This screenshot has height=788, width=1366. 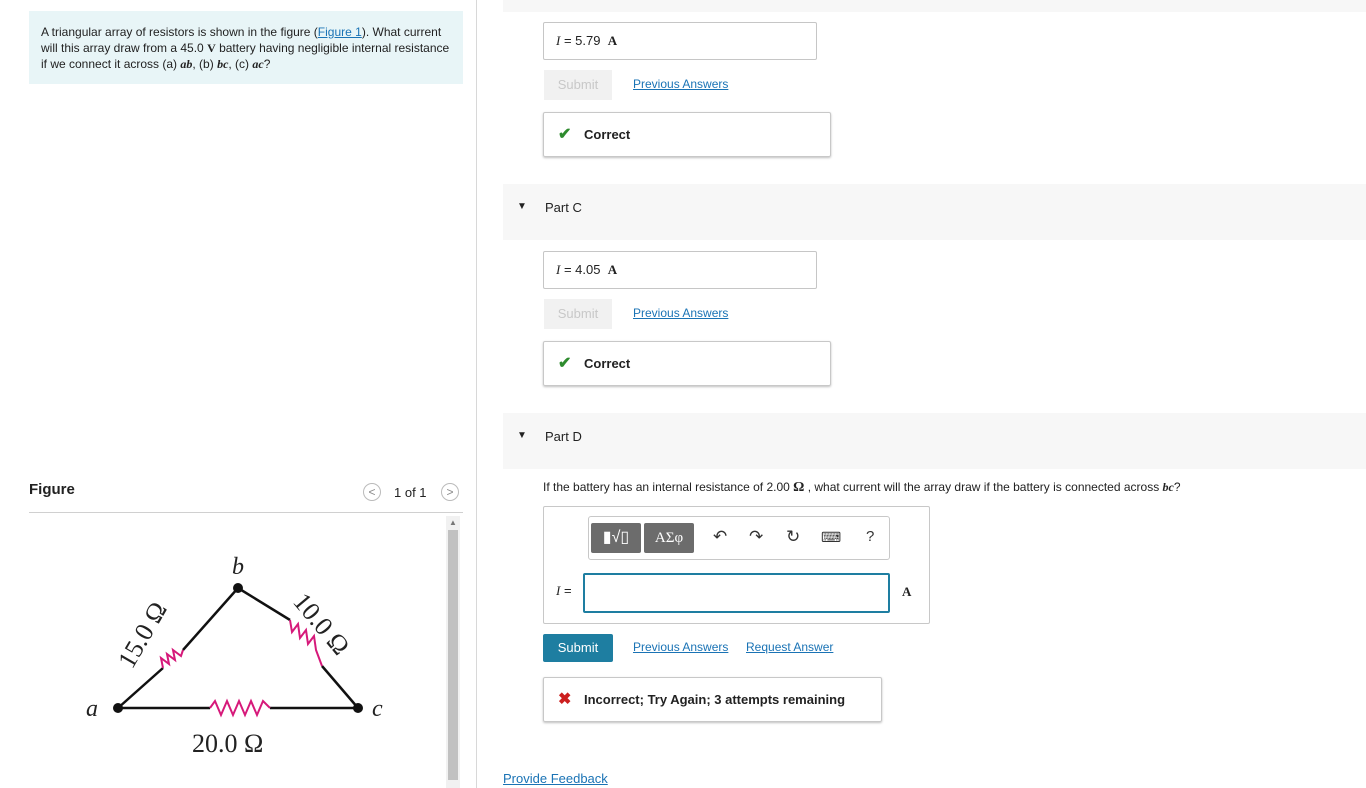 What do you see at coordinates (793, 537) in the screenshot?
I see `reset-icon: ↻` at bounding box center [793, 537].